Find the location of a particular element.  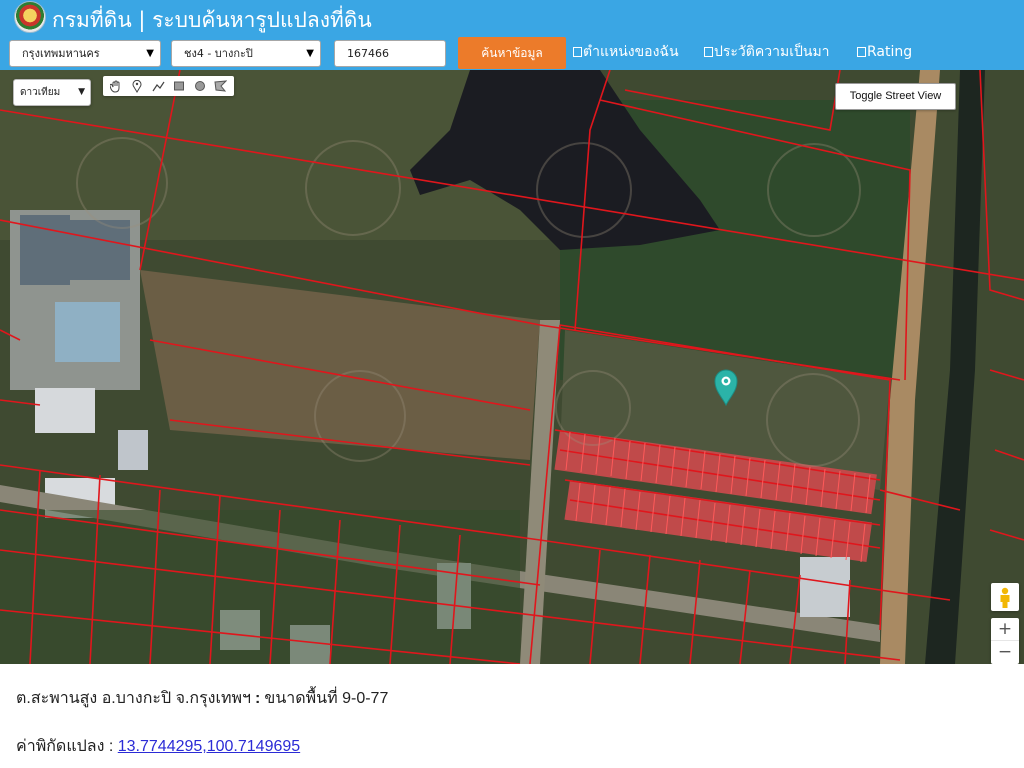

zoom-out-button: − is located at coordinates (1005, 652).